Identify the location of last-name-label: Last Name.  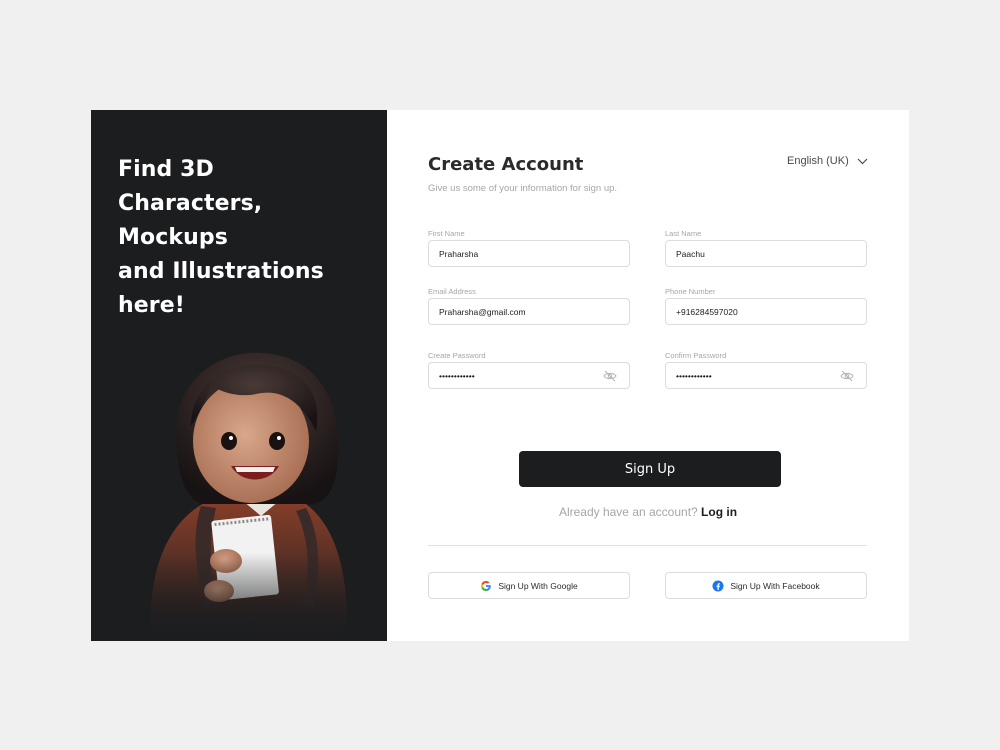
(683, 233).